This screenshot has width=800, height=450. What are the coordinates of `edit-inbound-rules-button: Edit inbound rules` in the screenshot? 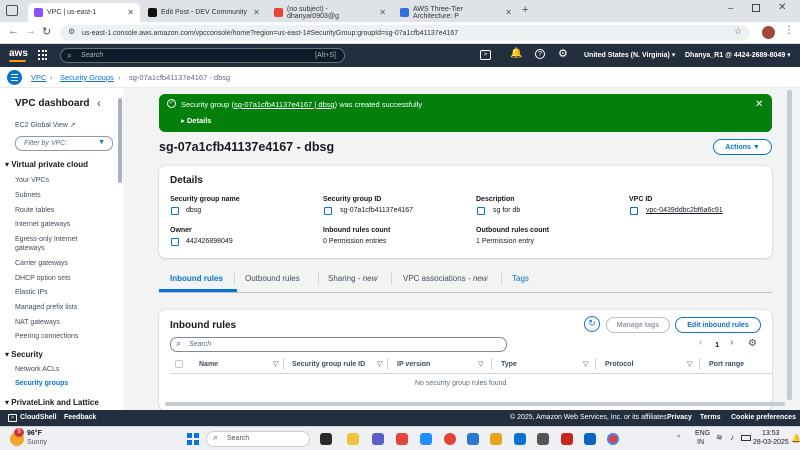 It's located at (718, 325).